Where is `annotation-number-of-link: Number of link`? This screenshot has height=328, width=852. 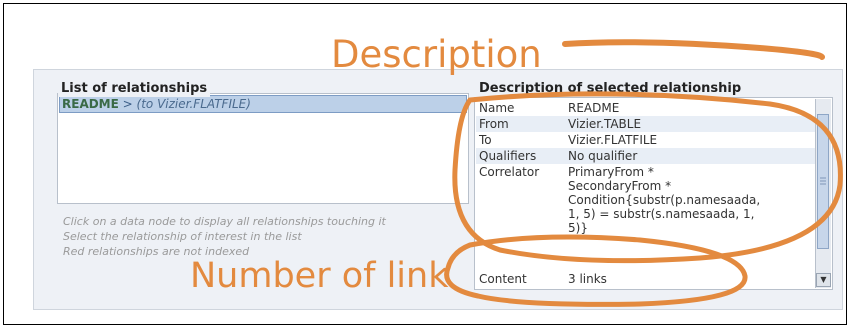
annotation-number-of-link: Number of link is located at coordinates (319, 276).